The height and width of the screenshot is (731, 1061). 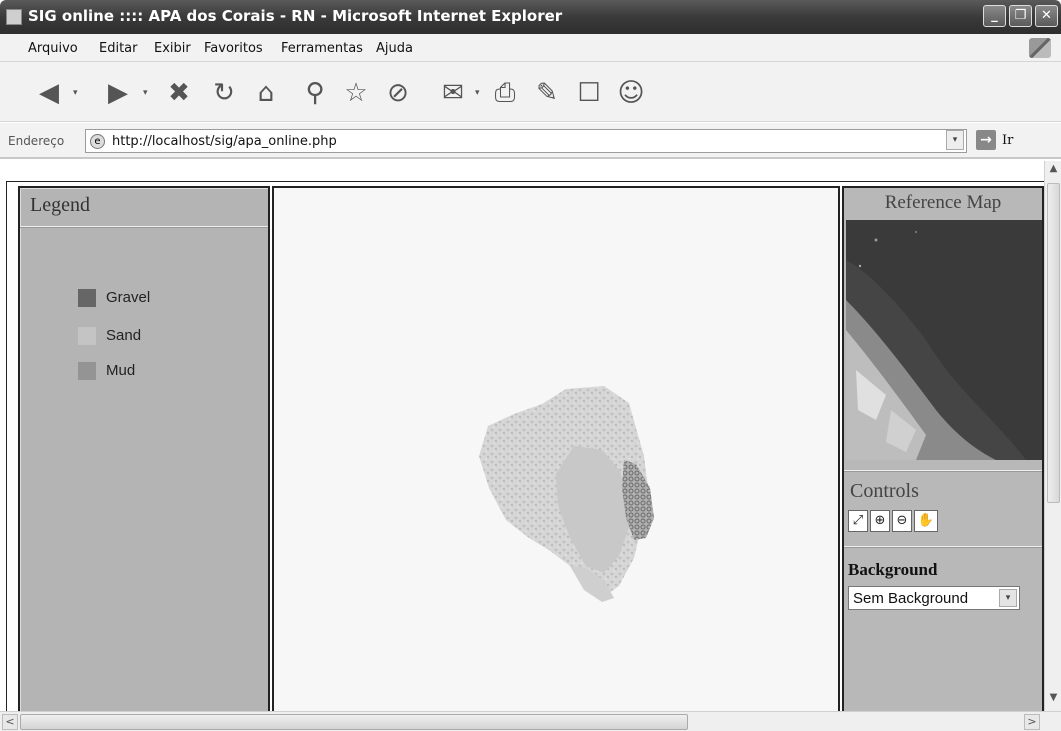 What do you see at coordinates (394, 48) in the screenshot?
I see `menu-ajuda: Ajuda` at bounding box center [394, 48].